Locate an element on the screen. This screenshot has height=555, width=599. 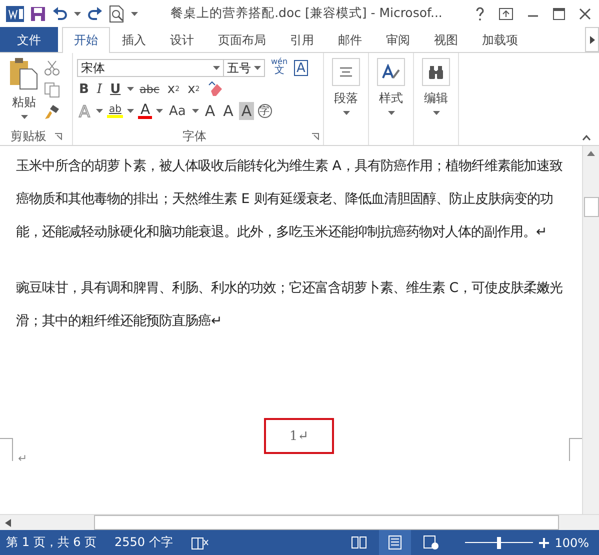
horizontal-scrollbar is located at coordinates (299, 522).